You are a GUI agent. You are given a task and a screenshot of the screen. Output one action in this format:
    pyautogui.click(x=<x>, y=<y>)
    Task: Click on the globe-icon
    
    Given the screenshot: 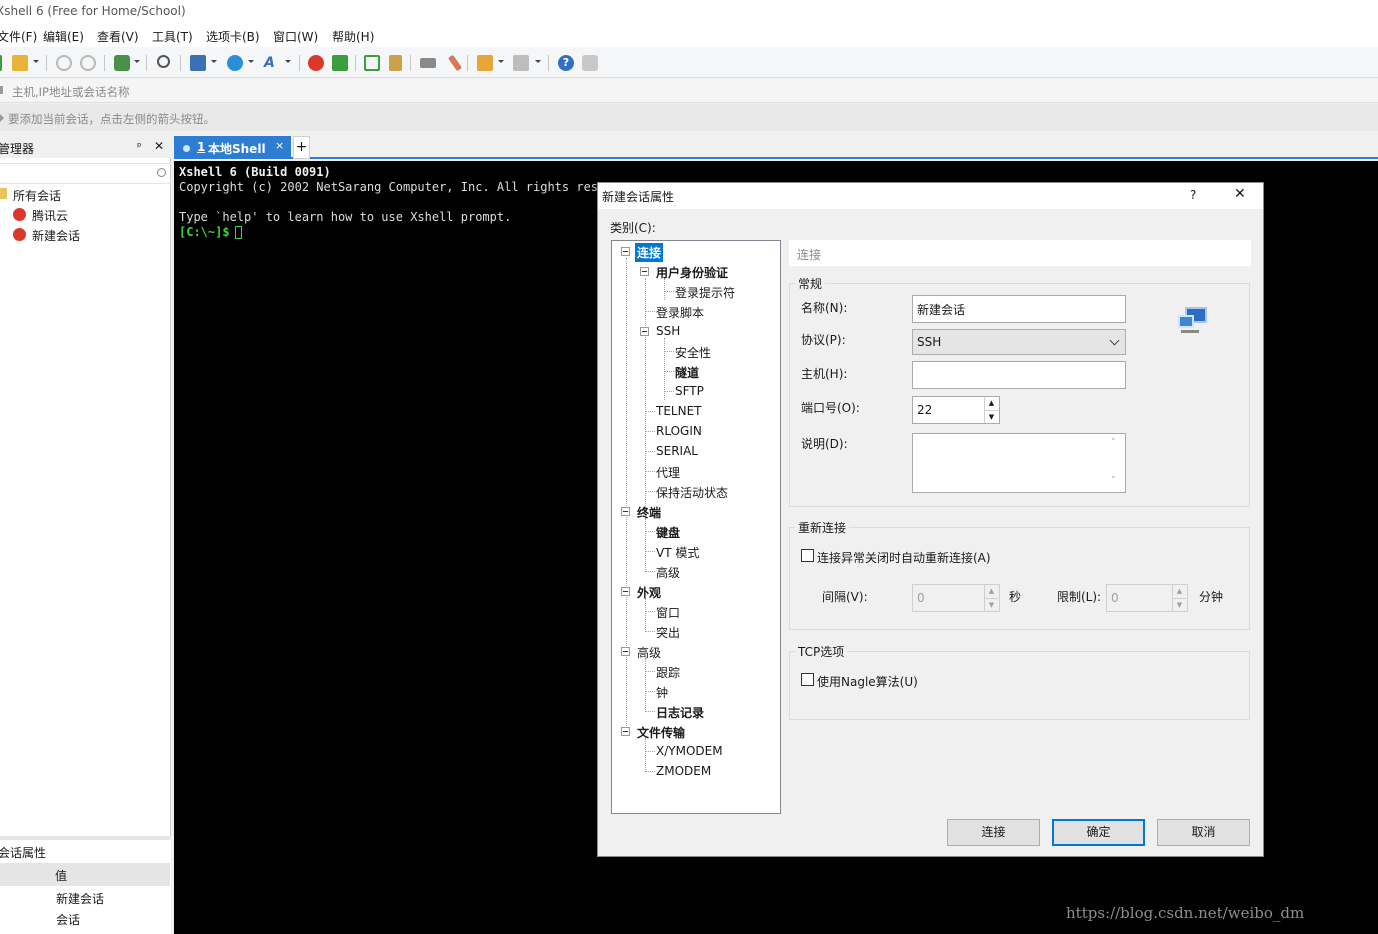 What is the action you would take?
    pyautogui.click(x=235, y=63)
    